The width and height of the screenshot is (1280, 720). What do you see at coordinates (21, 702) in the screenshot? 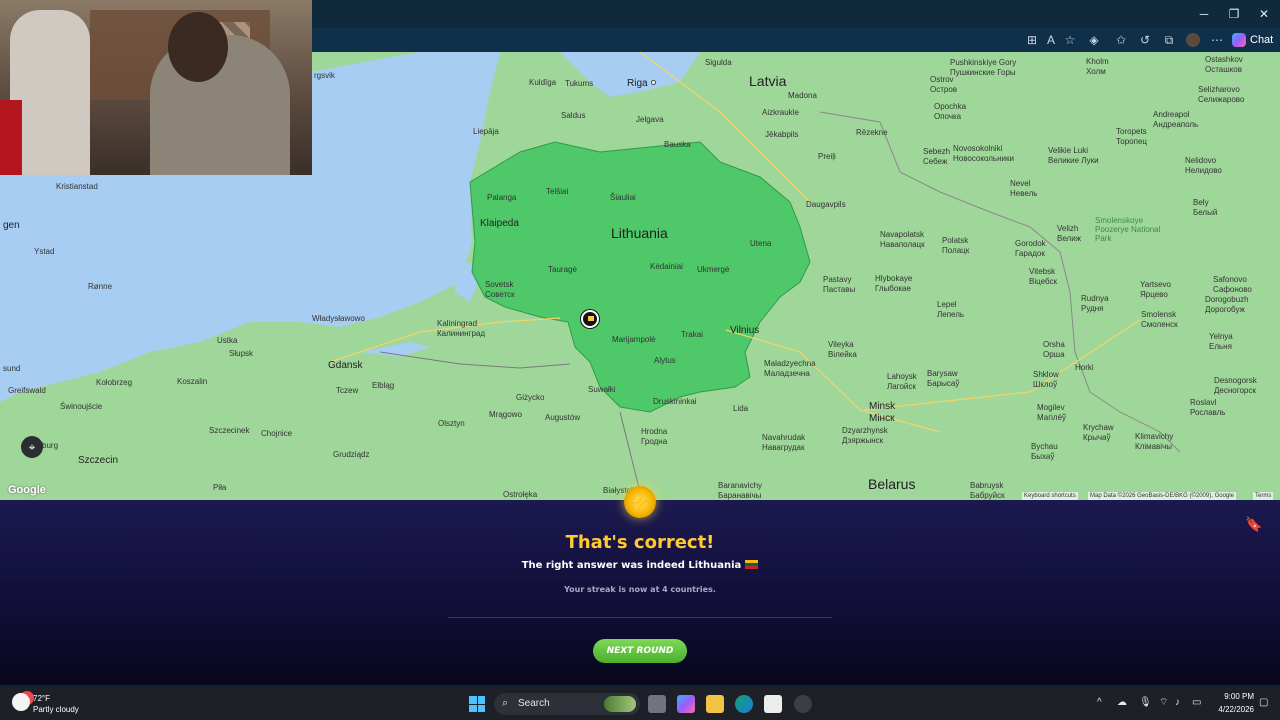
I see `weather-icon` at bounding box center [21, 702].